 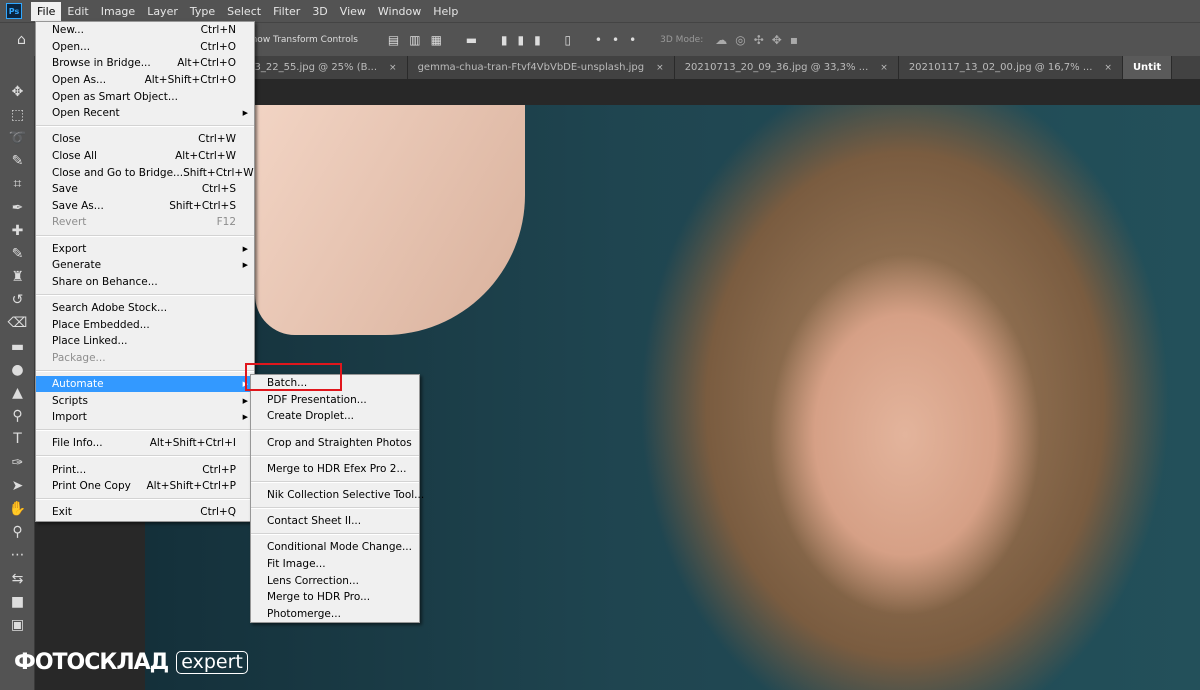 What do you see at coordinates (1011, 67) in the screenshot?
I see `document-tab: 20210117_13_02_00.jpg @ 16,7% ... ×` at bounding box center [1011, 67].